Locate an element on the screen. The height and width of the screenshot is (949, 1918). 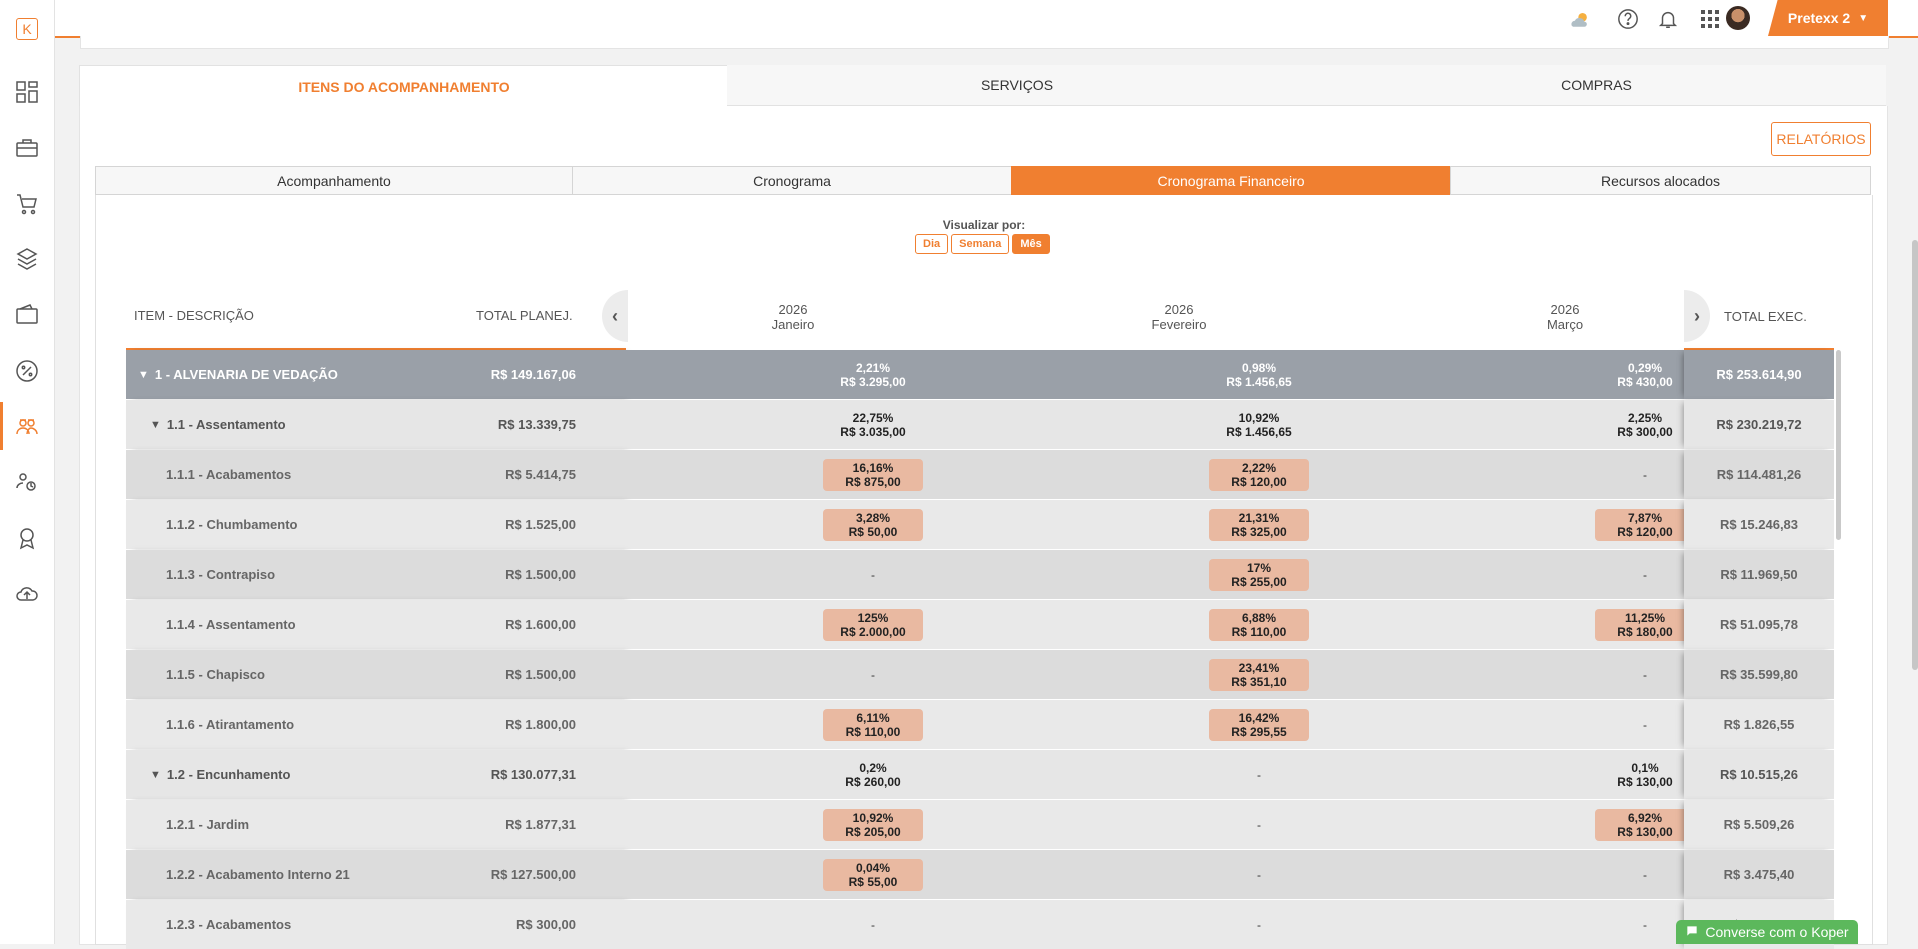
value-pill: 21,31% R$ 325,00 is located at coordinates (1259, 524).